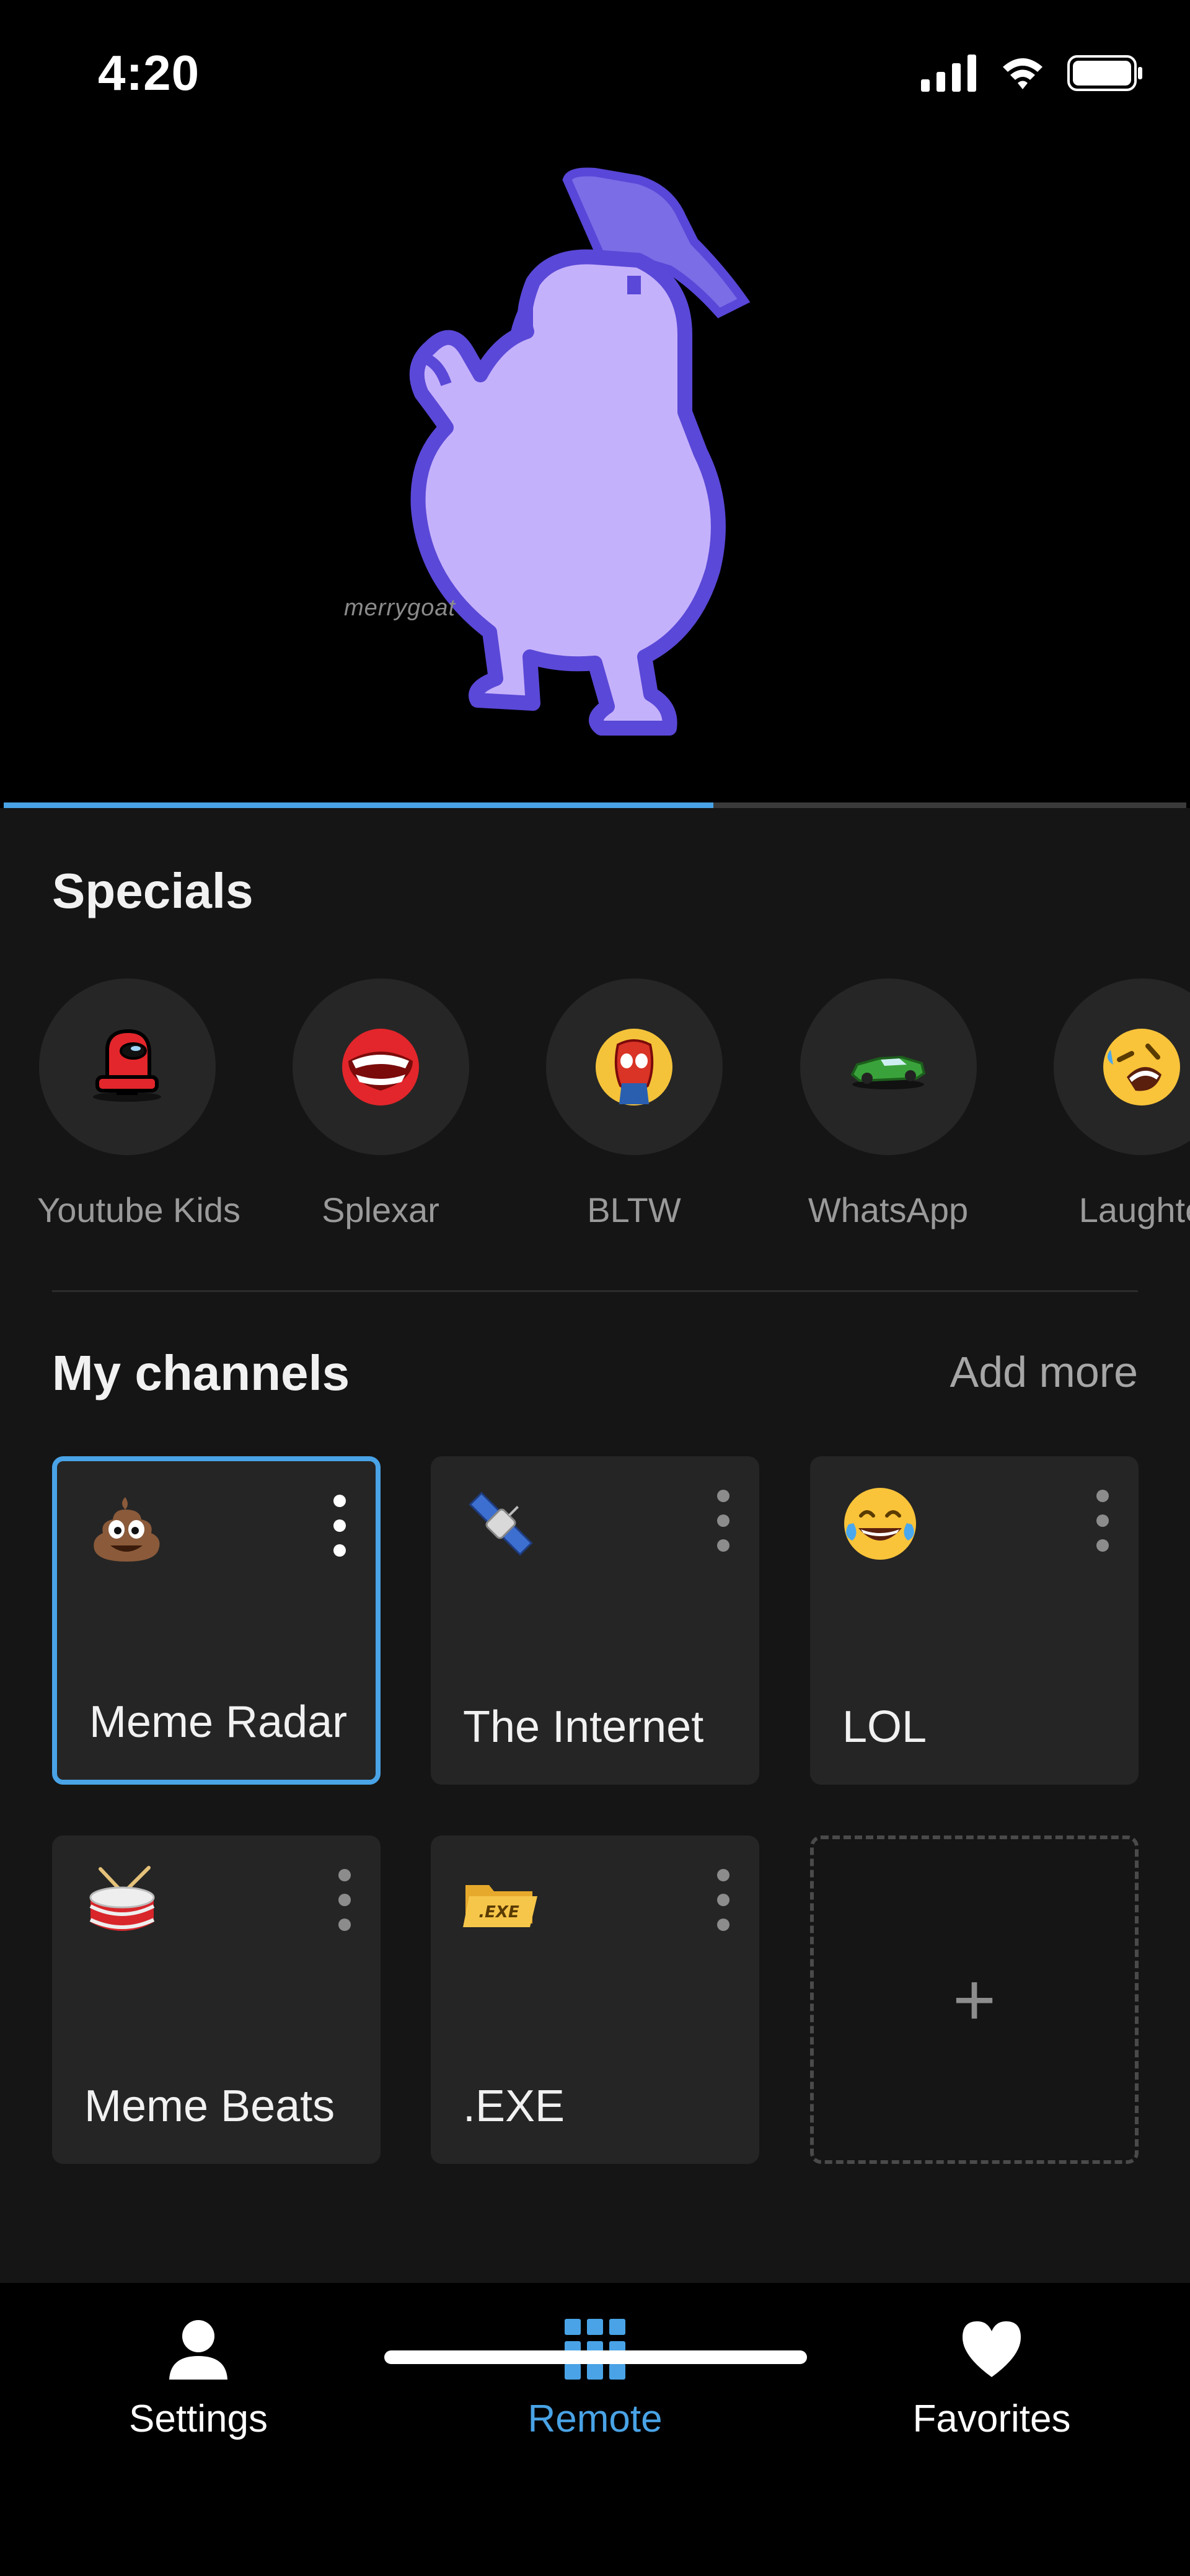  Describe the element at coordinates (634, 1210) in the screenshot. I see `special-label: BLTW` at that location.